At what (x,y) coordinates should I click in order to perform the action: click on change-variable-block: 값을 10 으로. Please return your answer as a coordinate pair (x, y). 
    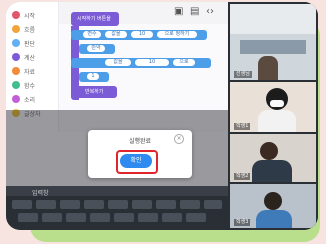
    Looking at the image, I should click on (141, 63).